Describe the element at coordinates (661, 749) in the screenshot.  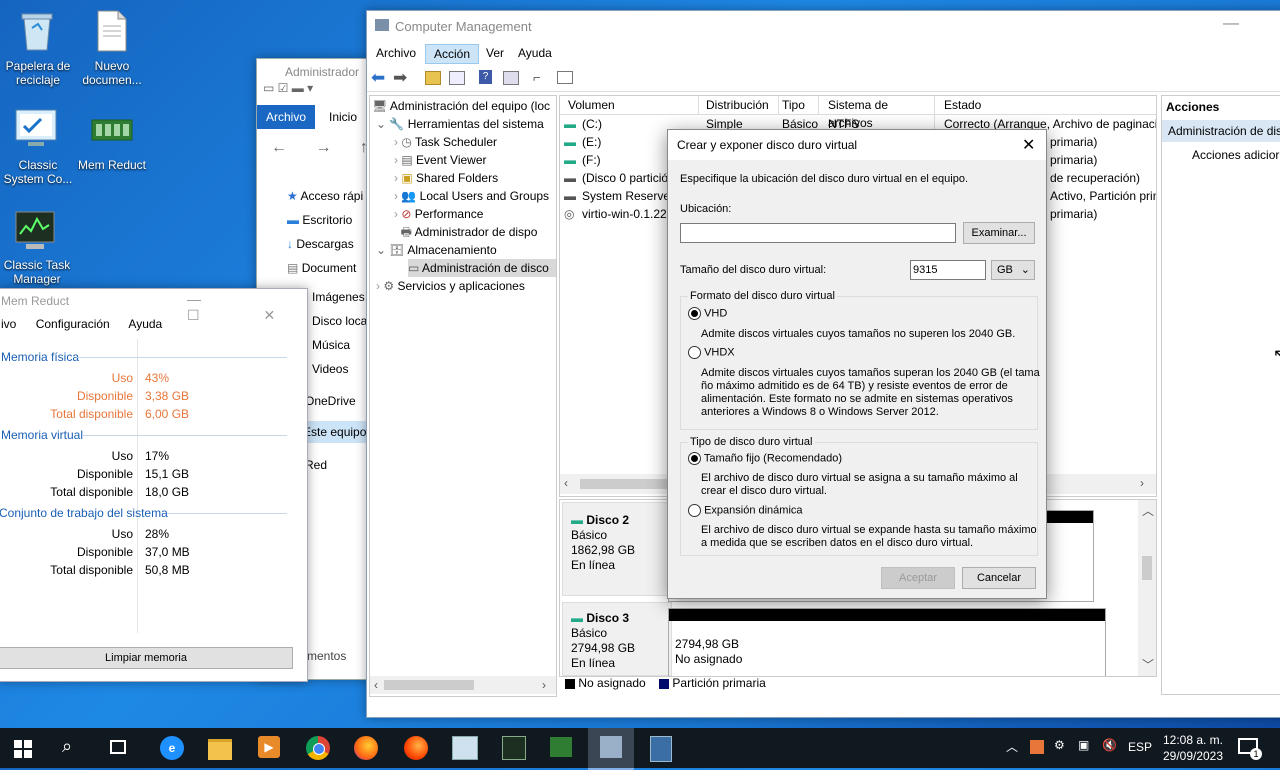
I see `calculator-icon` at that location.